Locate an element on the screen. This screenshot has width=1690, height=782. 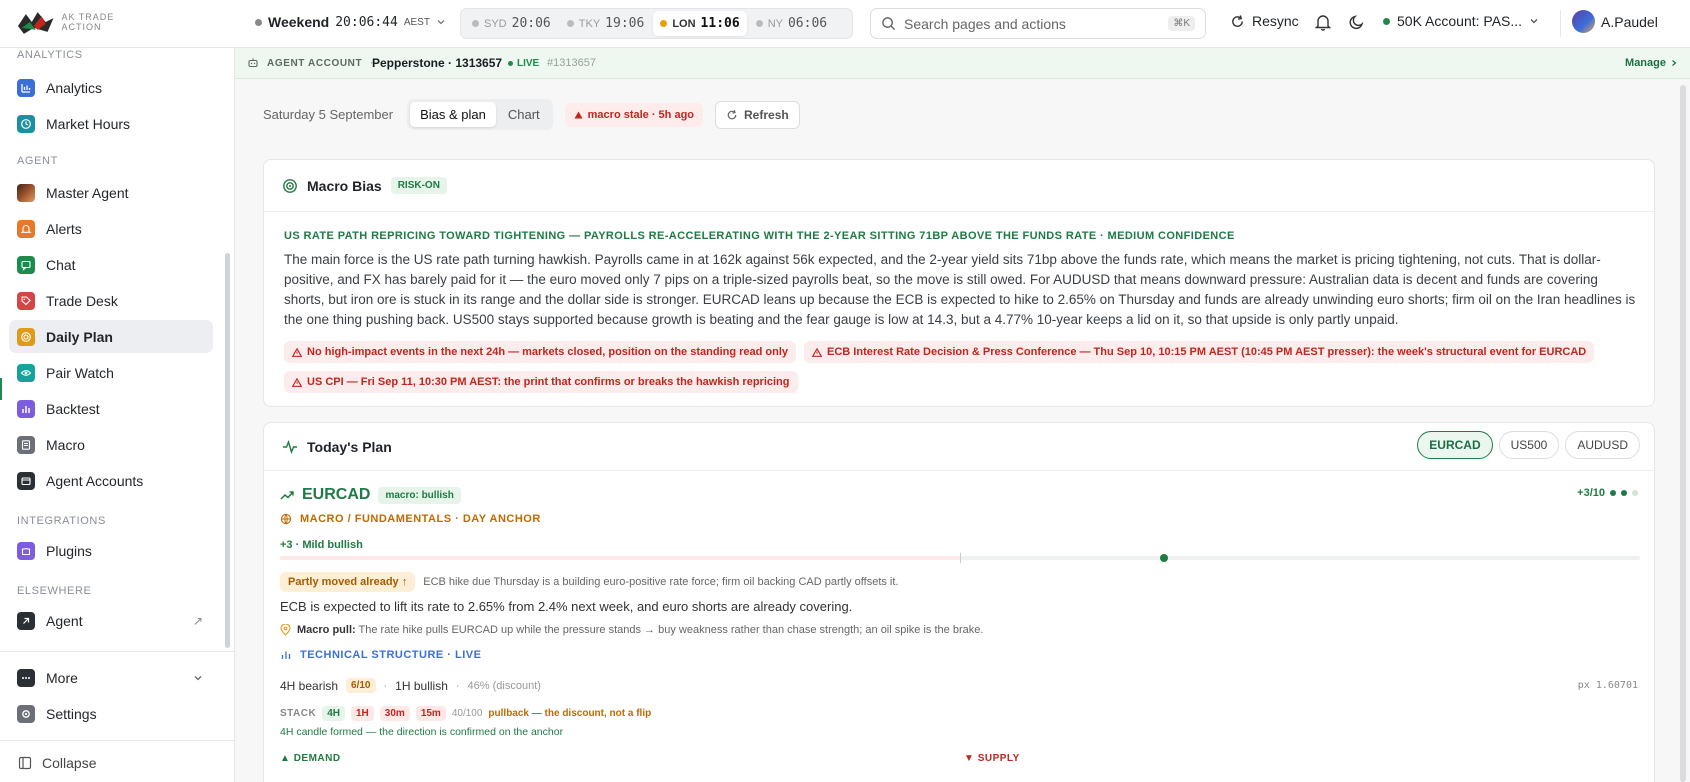
gear-icon is located at coordinates (26, 713).